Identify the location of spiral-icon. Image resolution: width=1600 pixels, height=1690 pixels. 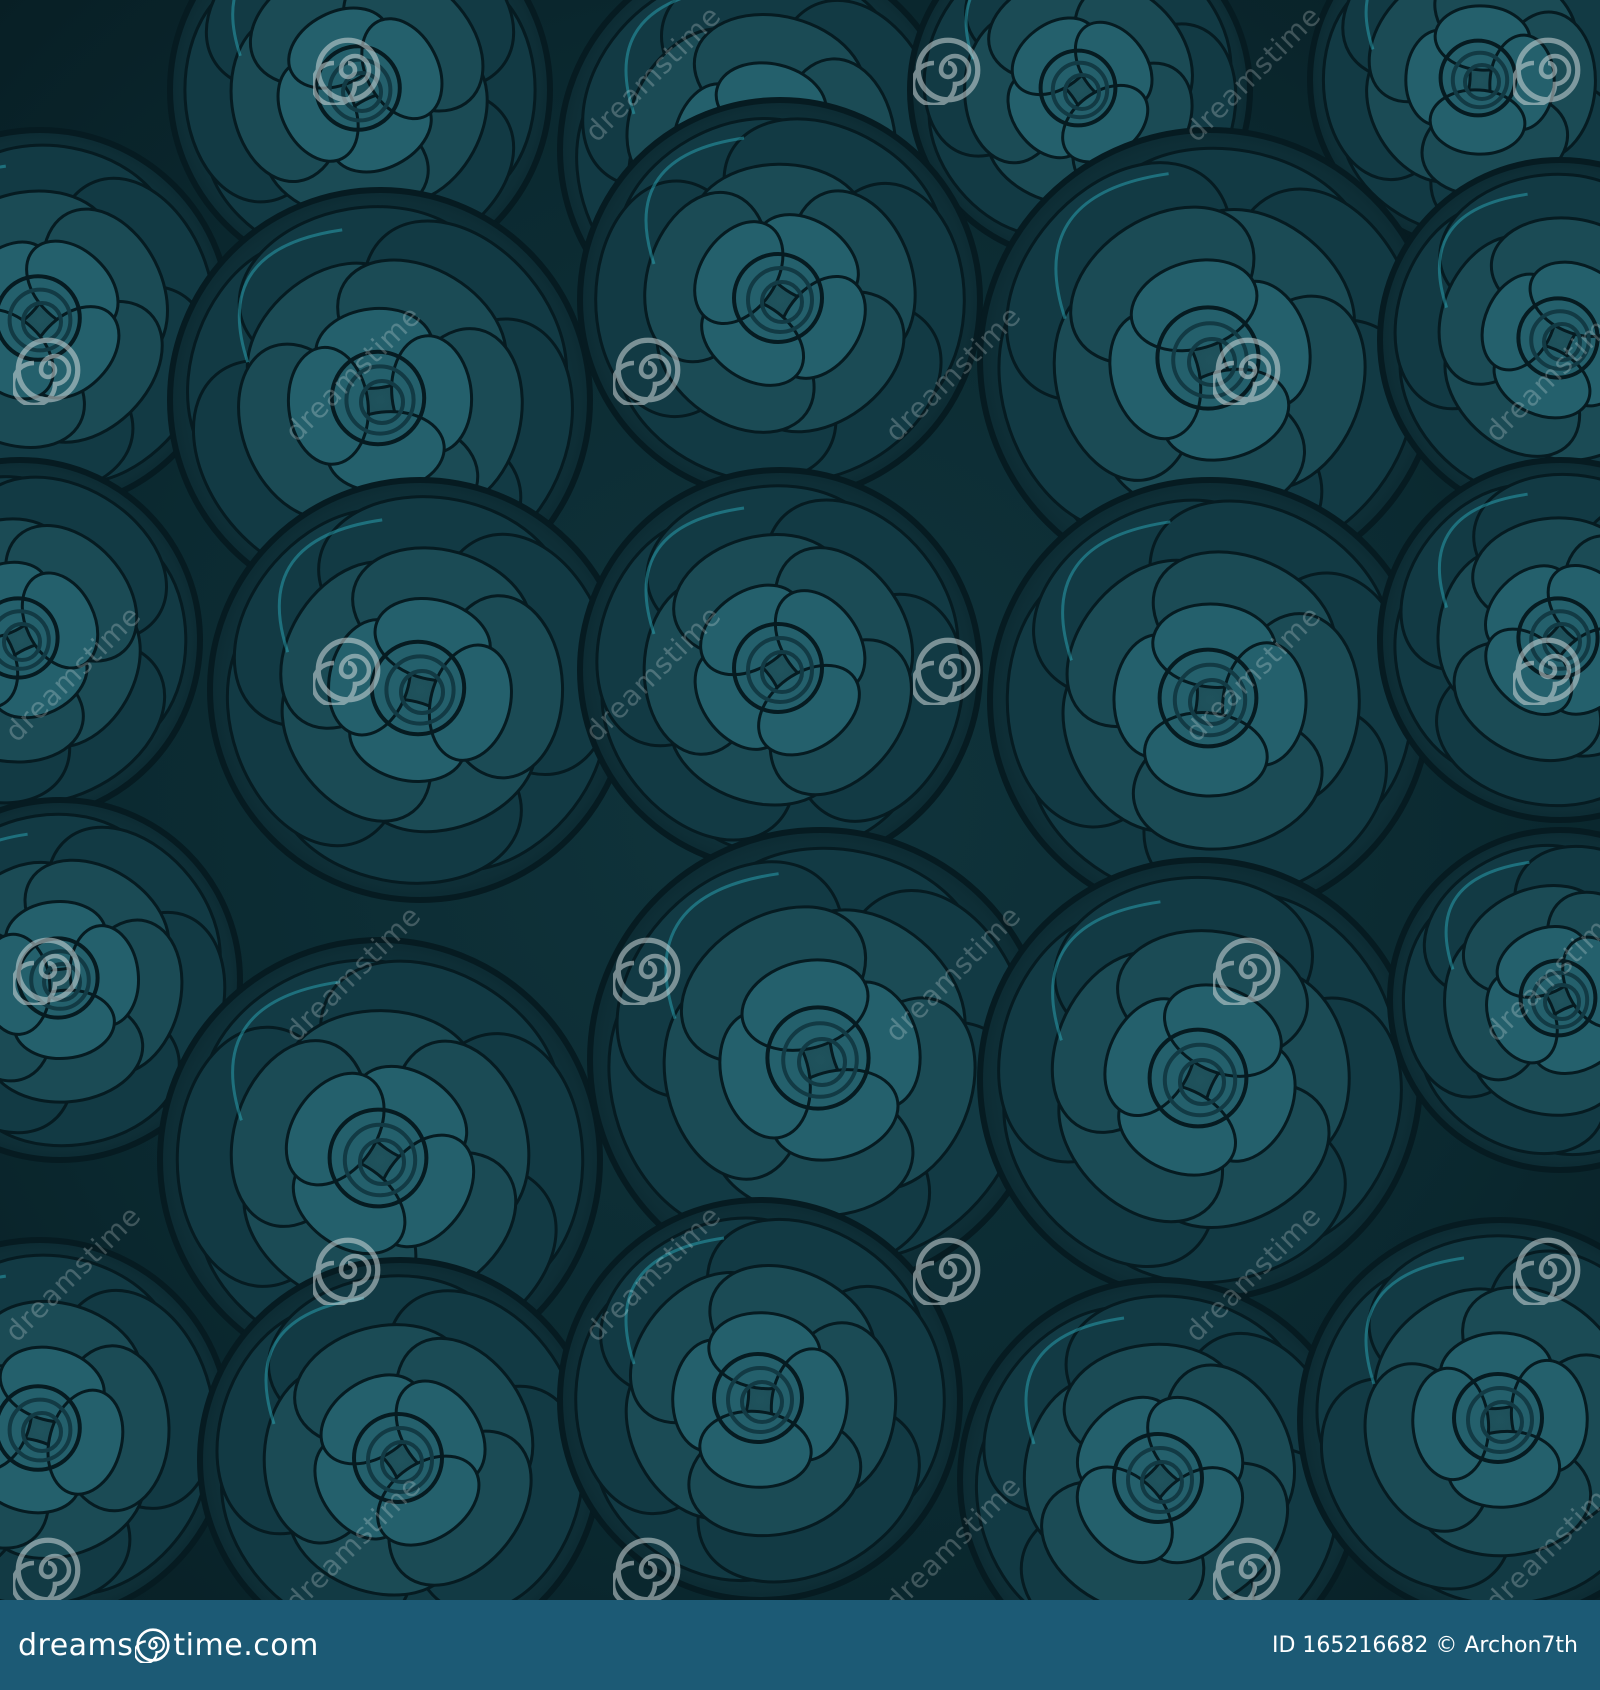
(153, 1645).